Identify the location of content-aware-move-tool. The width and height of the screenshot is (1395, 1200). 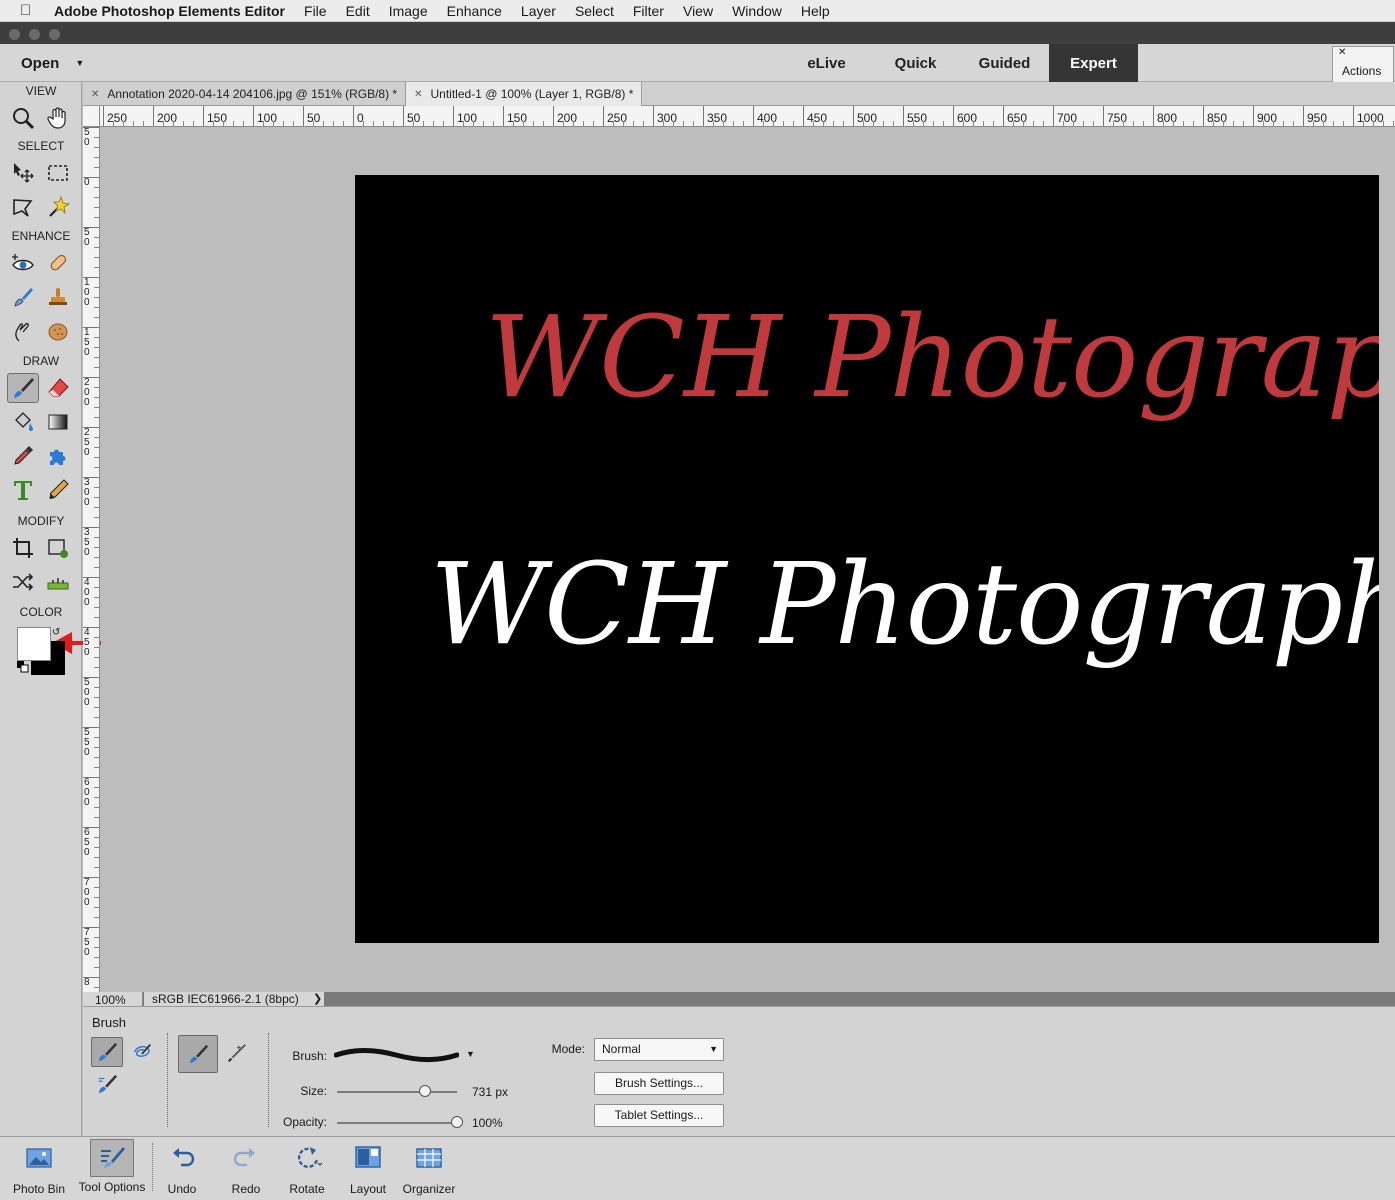
(23, 582).